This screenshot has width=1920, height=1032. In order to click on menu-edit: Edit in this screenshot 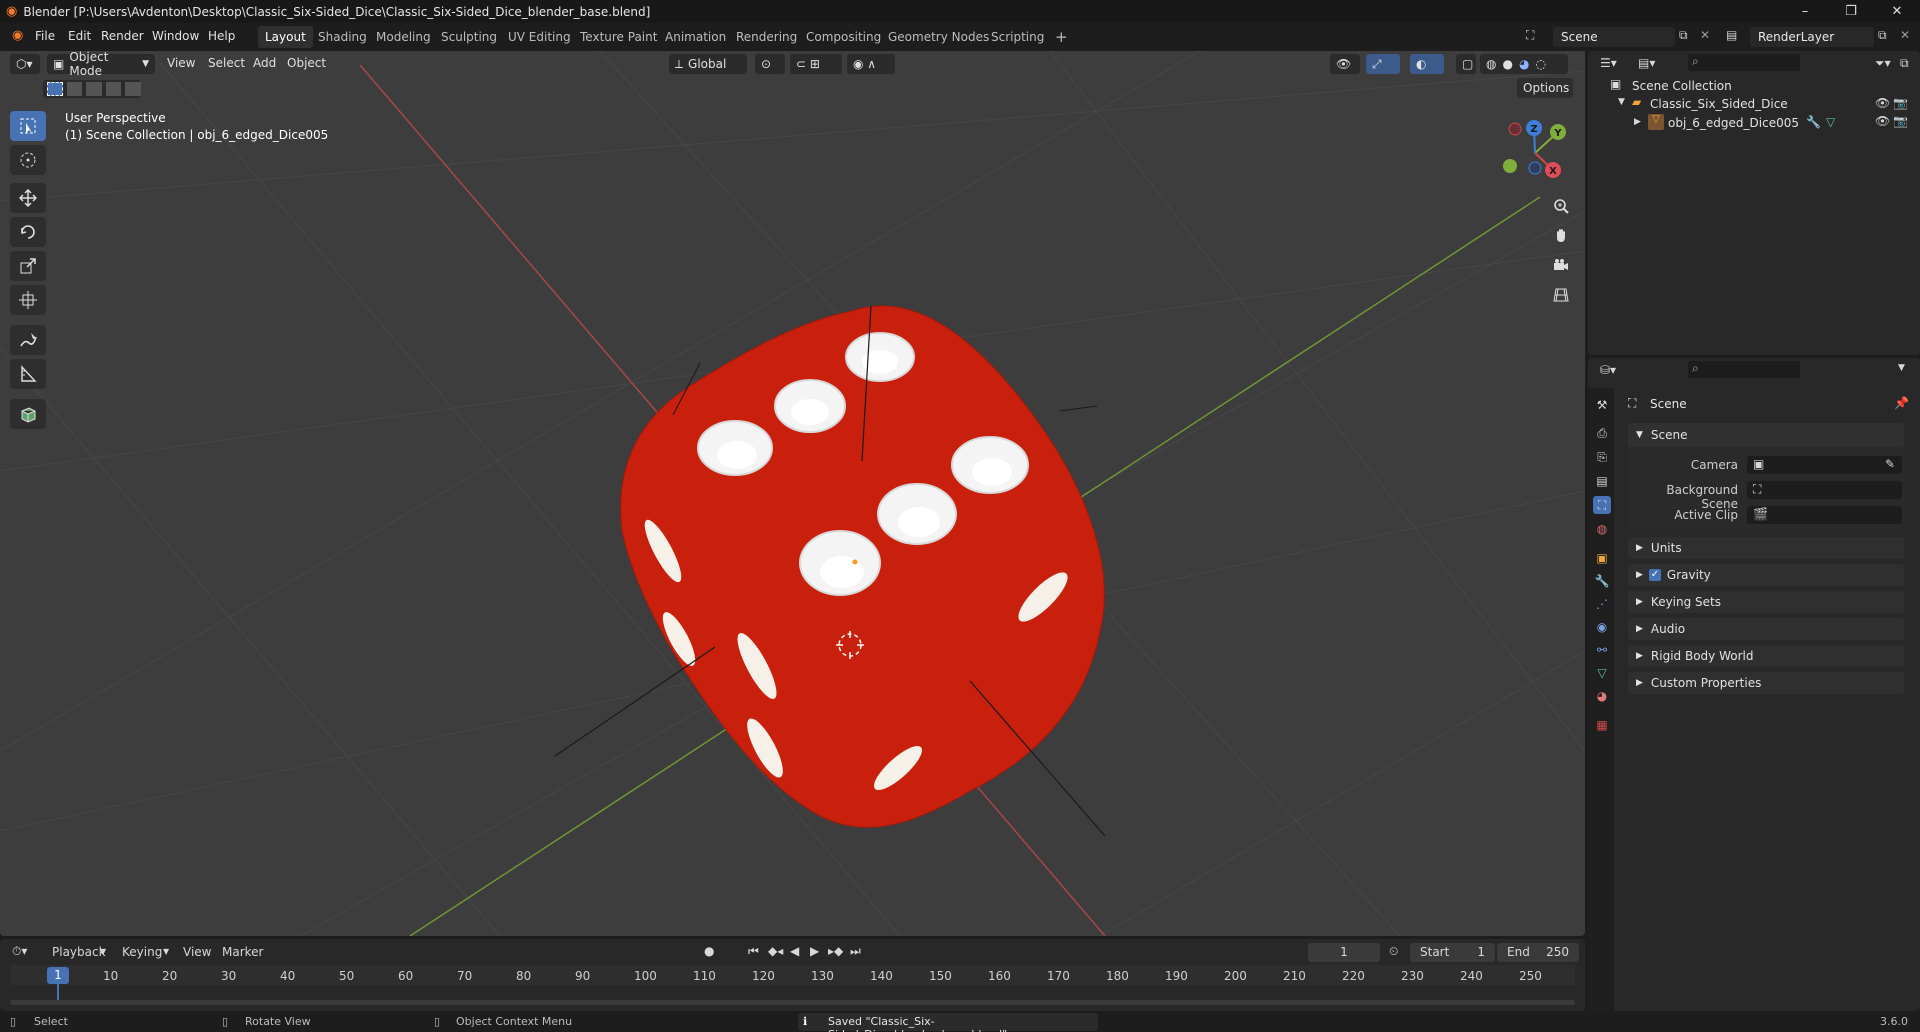, I will do `click(79, 36)`.